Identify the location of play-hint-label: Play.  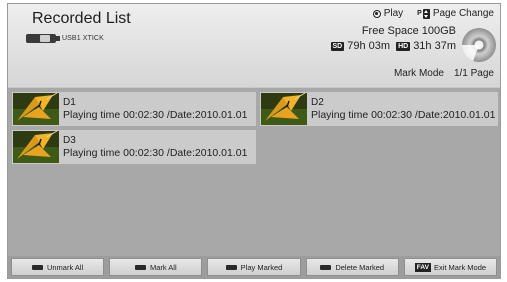
(393, 13).